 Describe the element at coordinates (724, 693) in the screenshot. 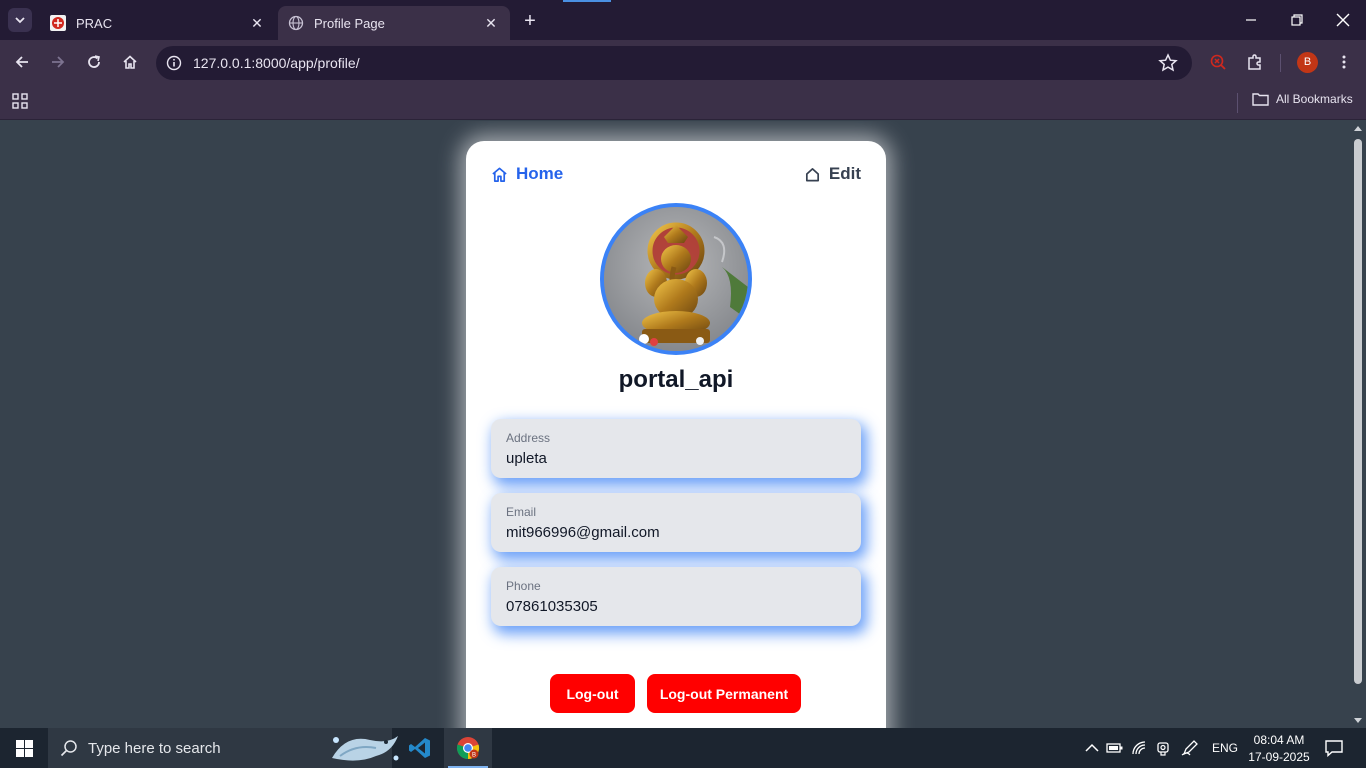

I see `logout-permanent-button: Log-out Permanent` at that location.